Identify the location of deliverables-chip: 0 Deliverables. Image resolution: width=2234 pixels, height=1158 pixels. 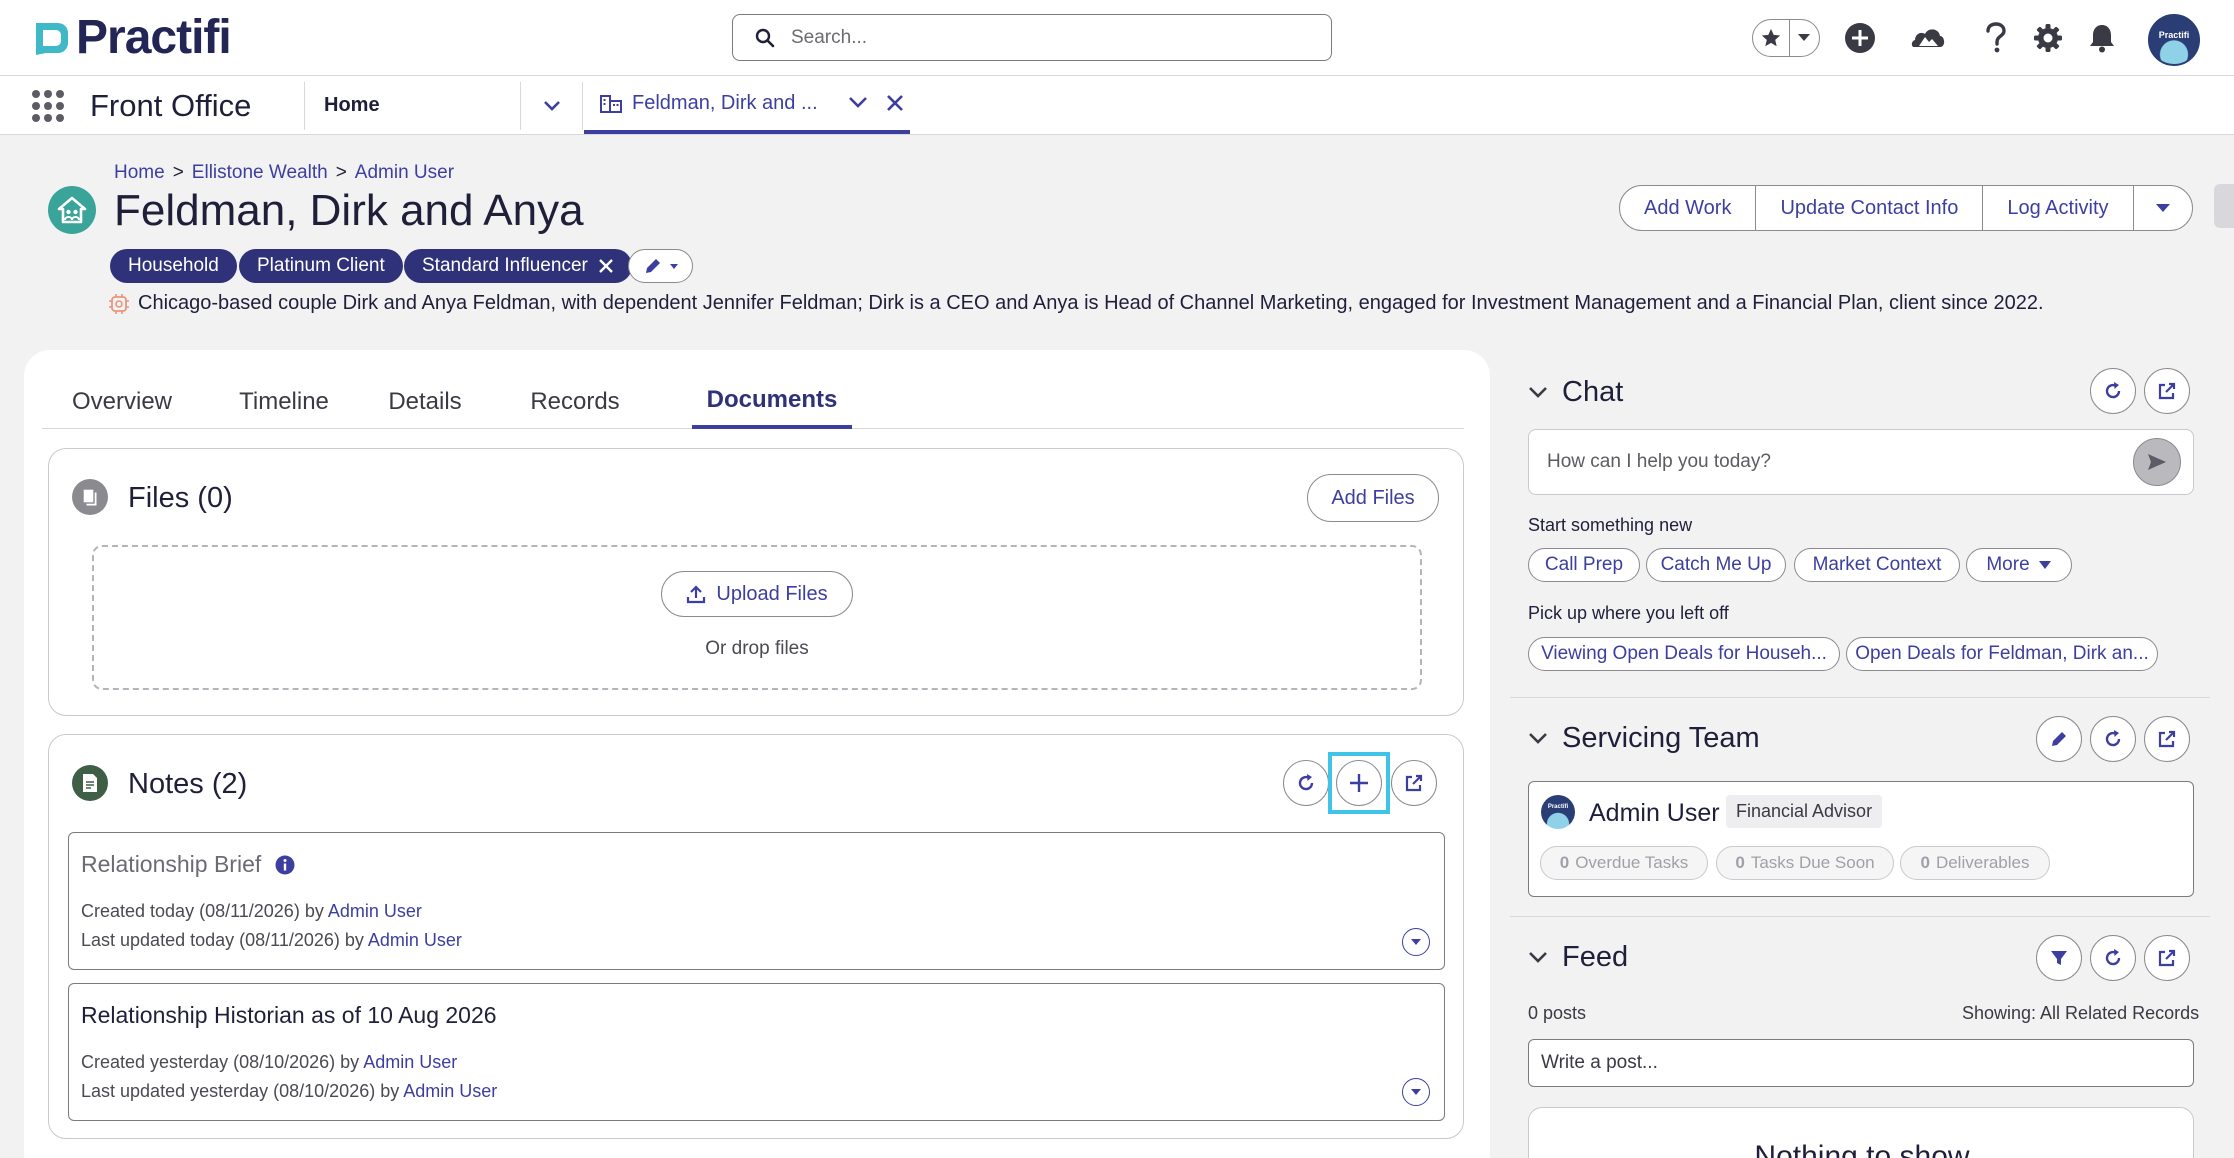
(1975, 863).